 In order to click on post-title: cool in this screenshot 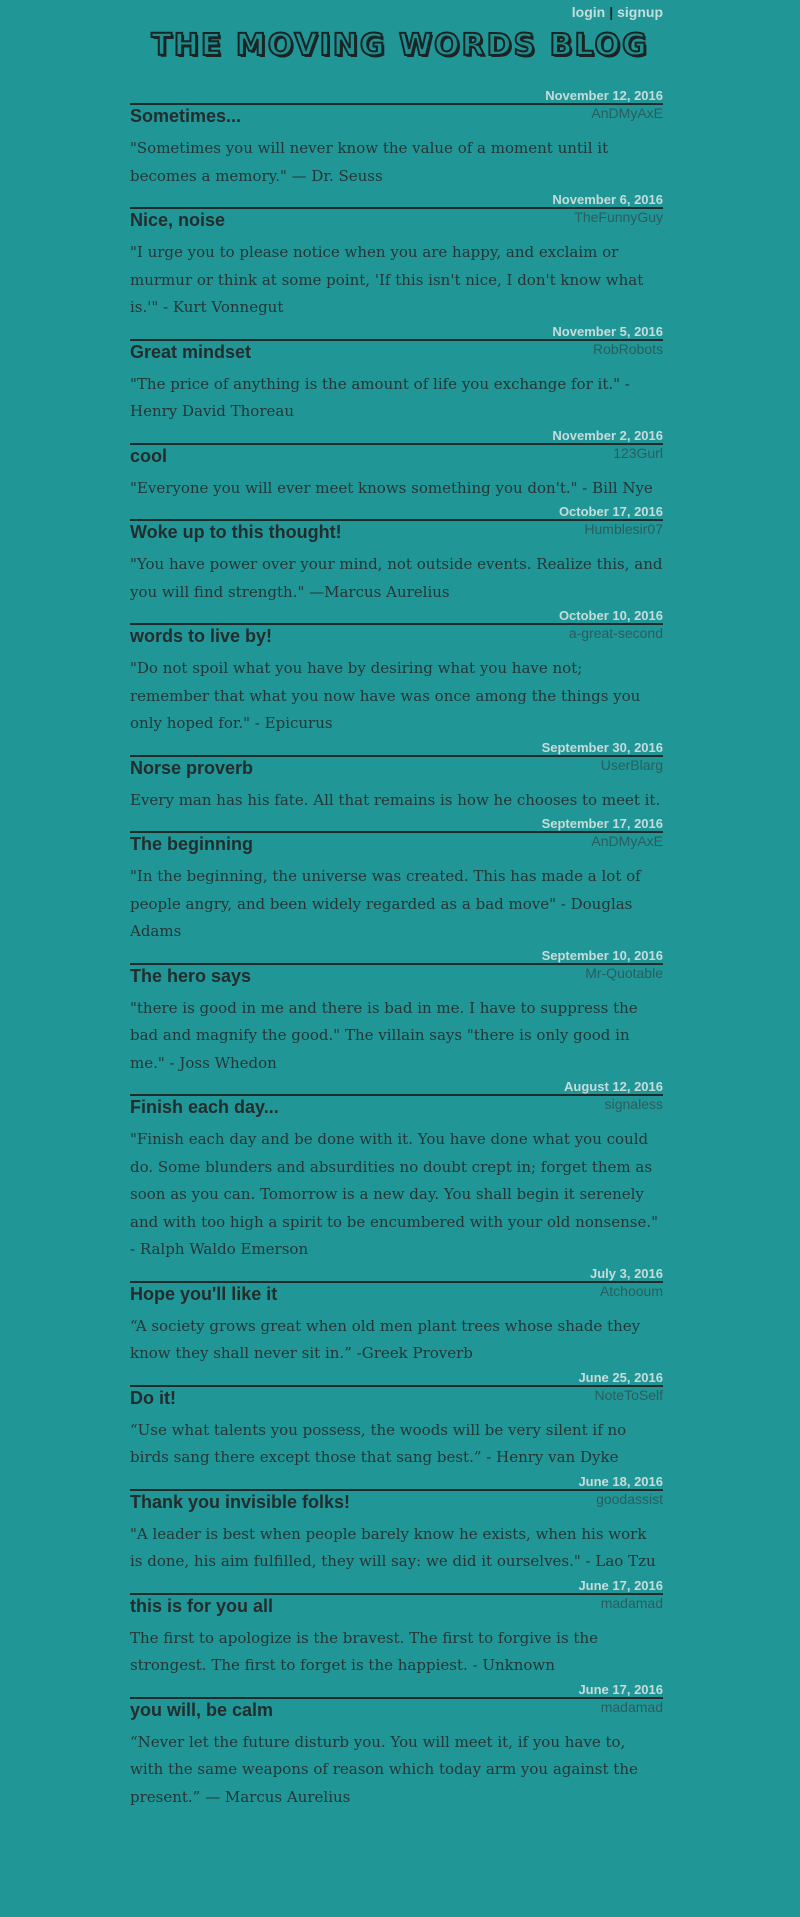, I will do `click(148, 456)`.